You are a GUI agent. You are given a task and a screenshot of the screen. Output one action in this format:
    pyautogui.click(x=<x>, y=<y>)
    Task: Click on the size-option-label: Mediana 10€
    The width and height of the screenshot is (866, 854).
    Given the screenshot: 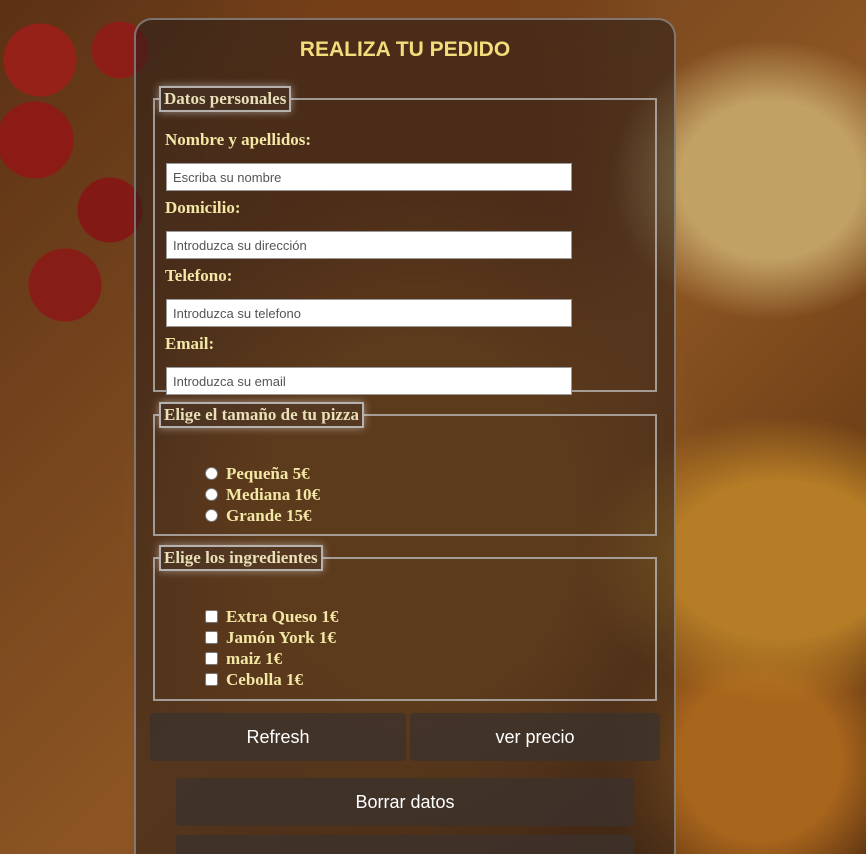 What is the action you would take?
    pyautogui.click(x=273, y=494)
    